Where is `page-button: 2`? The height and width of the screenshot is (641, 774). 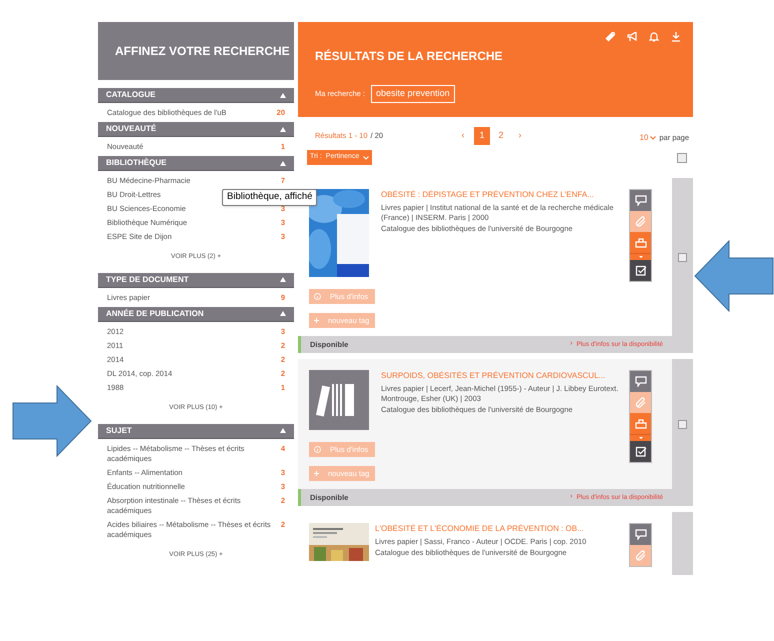 page-button: 2 is located at coordinates (501, 136).